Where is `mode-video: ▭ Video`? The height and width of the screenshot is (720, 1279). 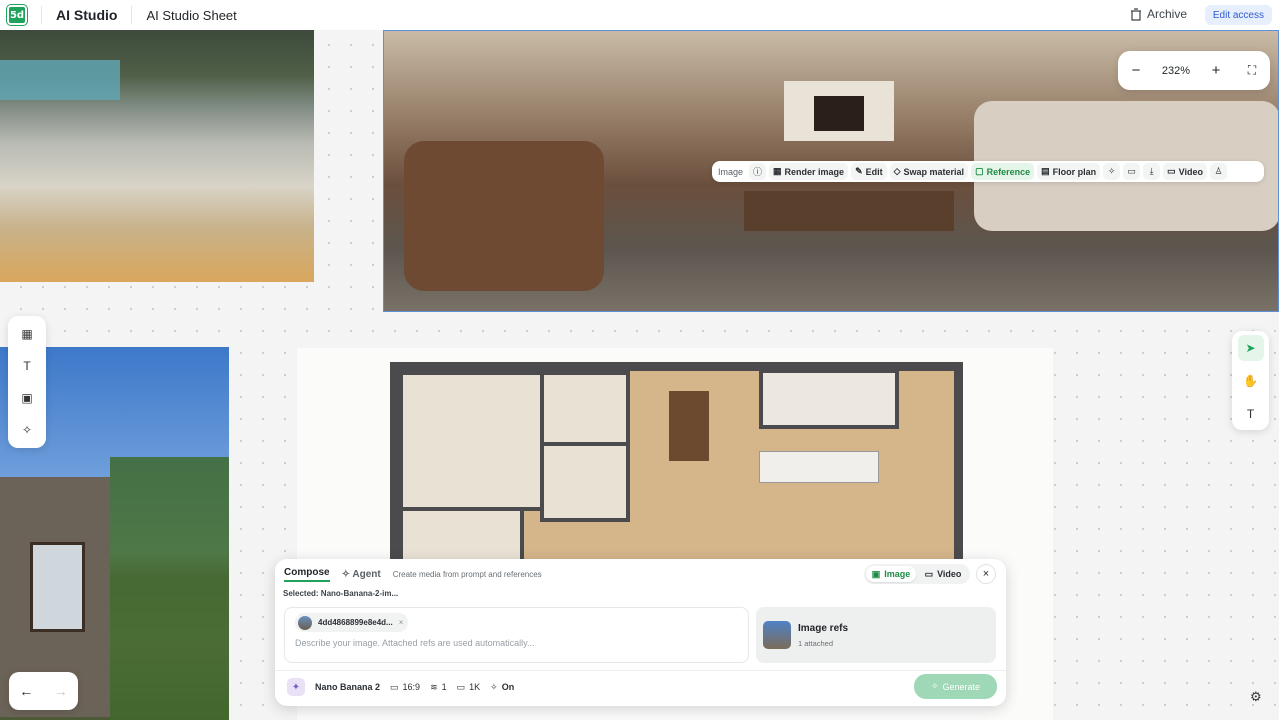
mode-video: ▭ Video is located at coordinates (943, 574).